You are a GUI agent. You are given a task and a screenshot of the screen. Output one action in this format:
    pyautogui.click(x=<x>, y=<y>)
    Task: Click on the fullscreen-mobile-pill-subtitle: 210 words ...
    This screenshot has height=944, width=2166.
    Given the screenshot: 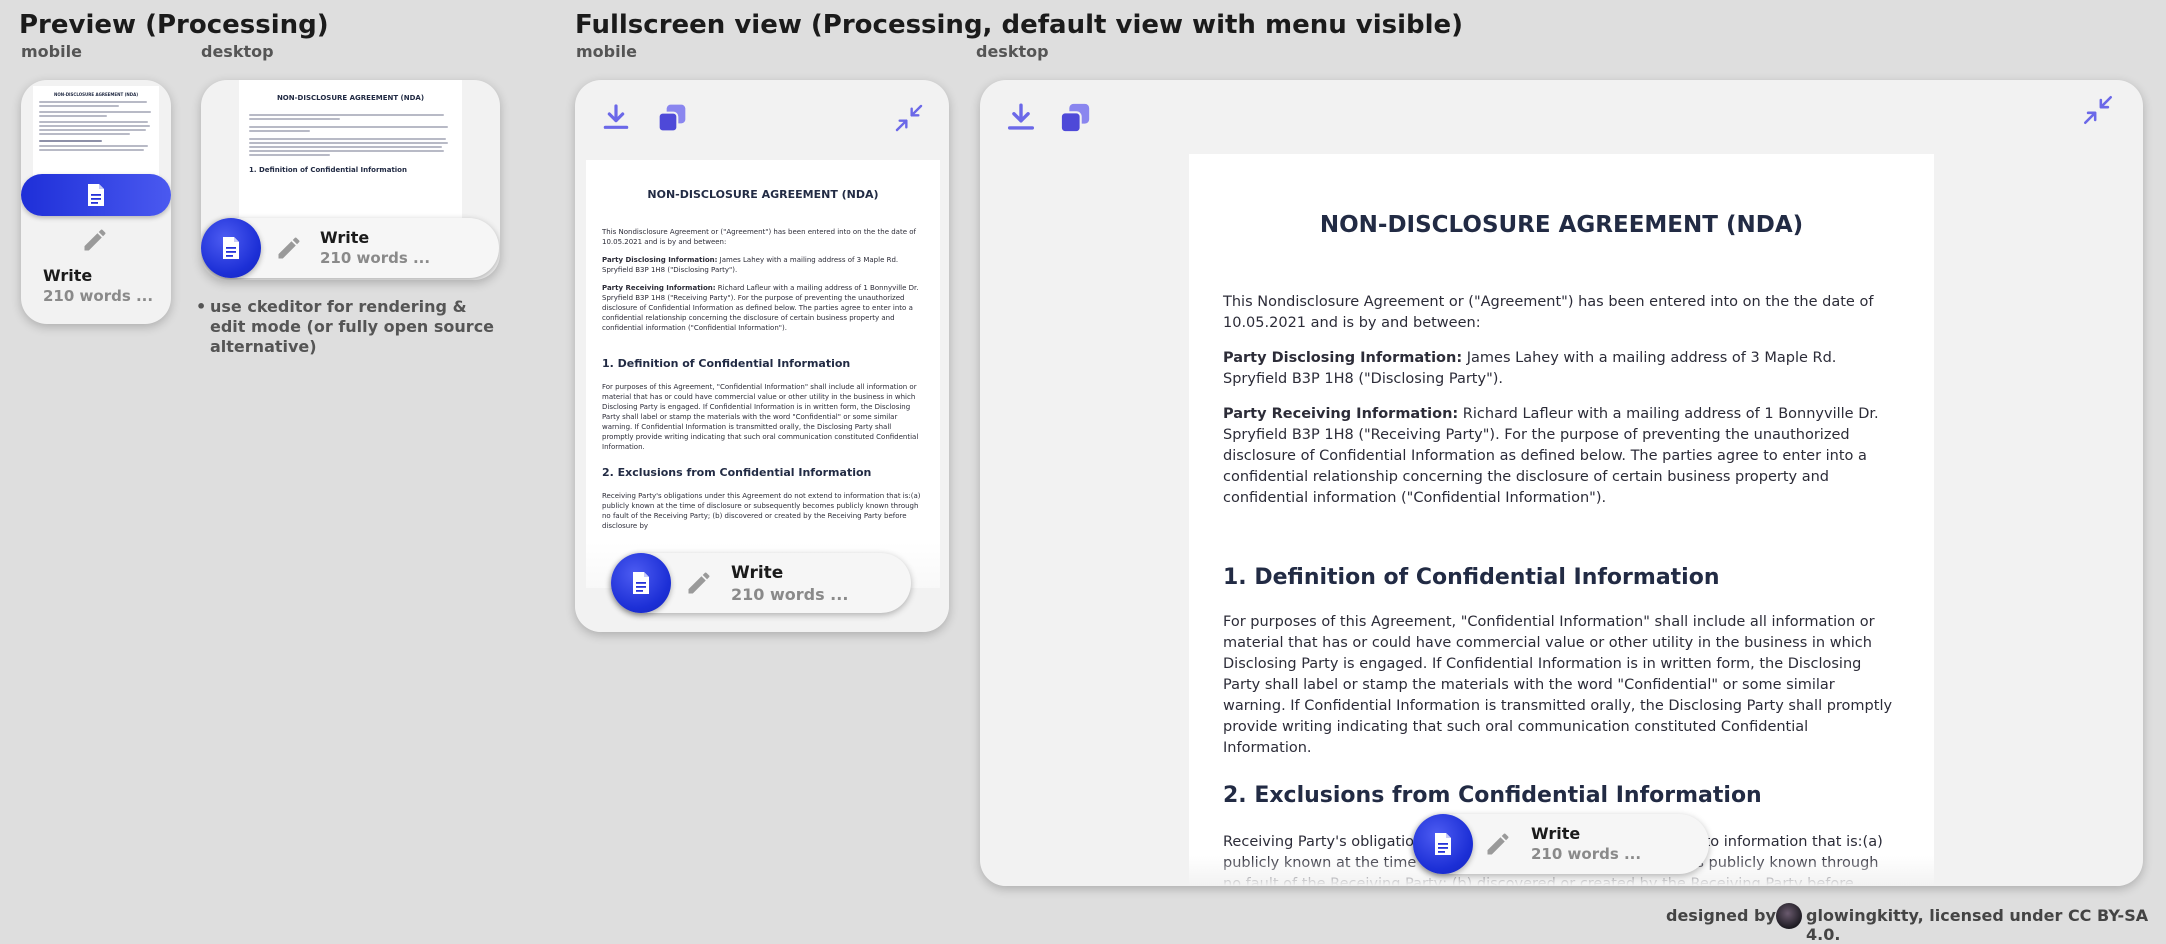 What is the action you would take?
    pyautogui.click(x=790, y=594)
    